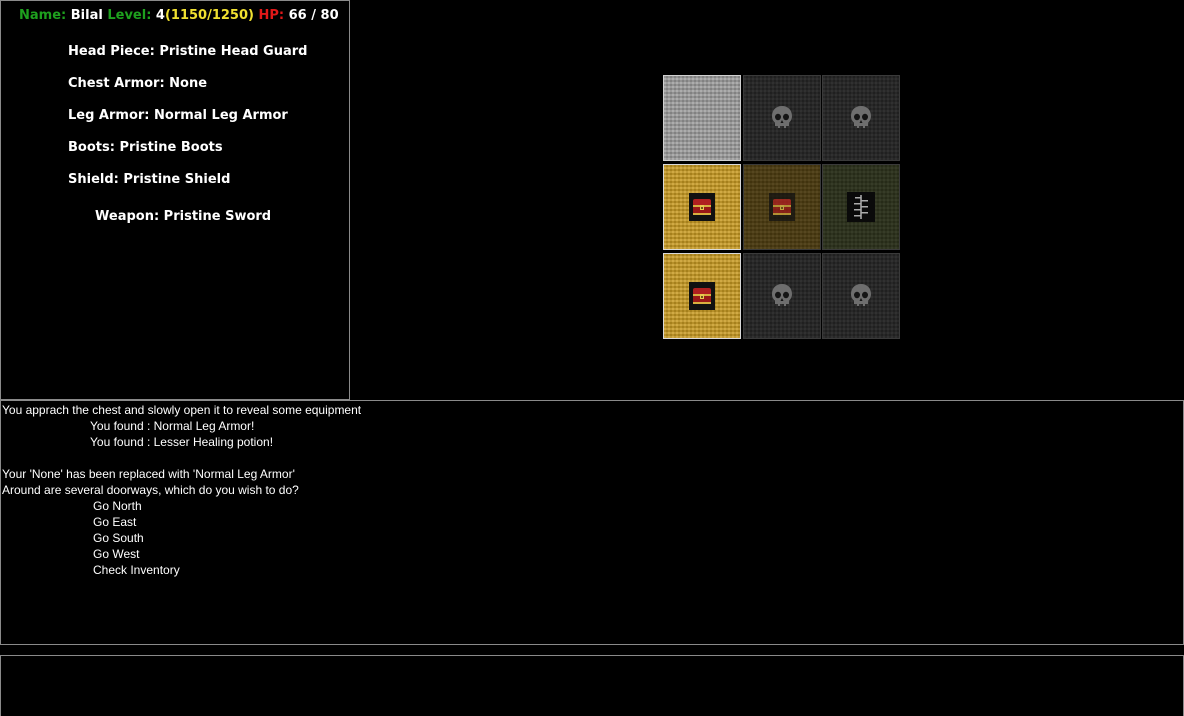 The image size is (1184, 716). Describe the element at coordinates (172, 426) in the screenshot. I see `loot-message: You found : Normal Leg Armor!` at that location.